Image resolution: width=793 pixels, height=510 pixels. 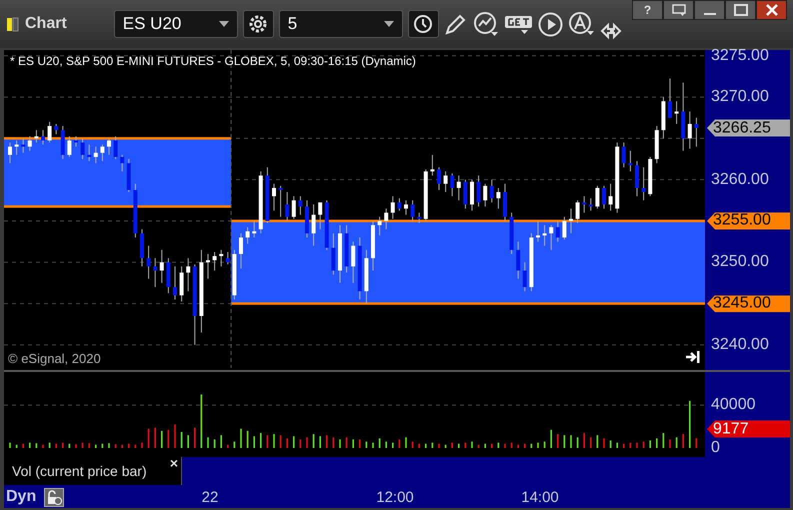 I want to click on lock-icon, so click(x=54, y=497).